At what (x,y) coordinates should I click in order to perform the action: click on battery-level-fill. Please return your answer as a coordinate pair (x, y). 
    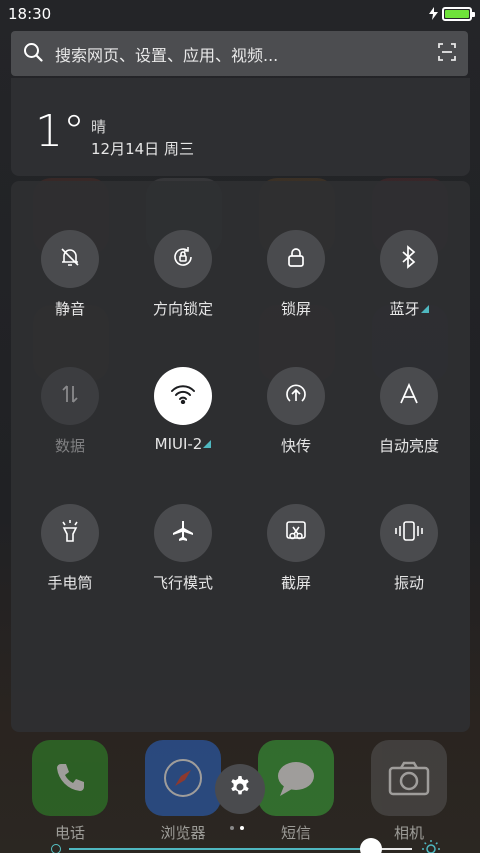
    Looking at the image, I should click on (457, 14).